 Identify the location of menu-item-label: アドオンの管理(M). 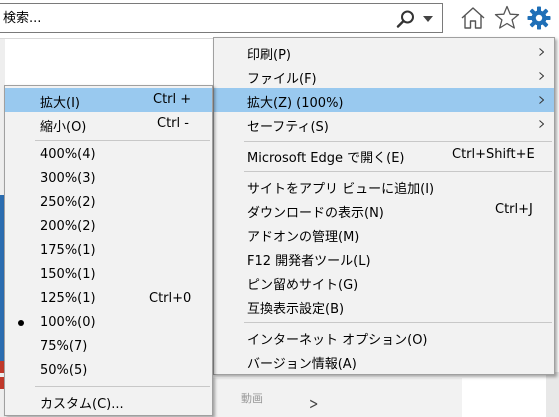
(303, 237).